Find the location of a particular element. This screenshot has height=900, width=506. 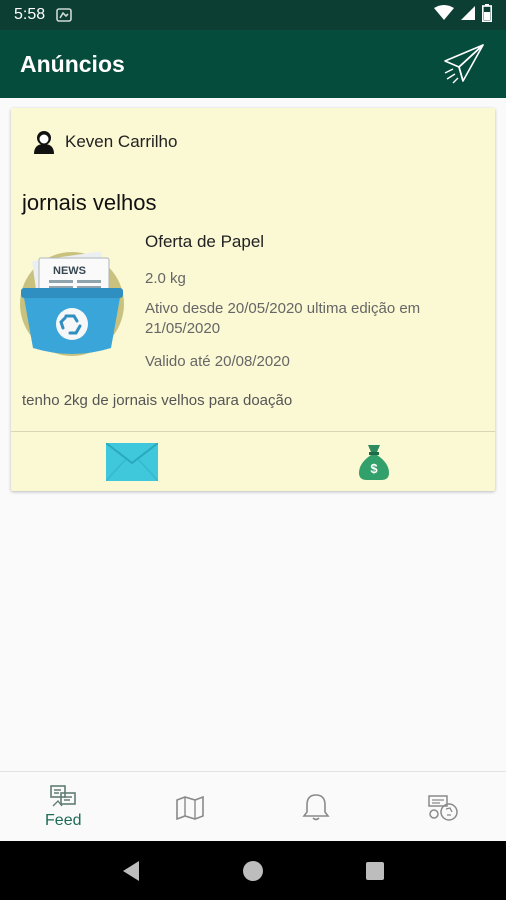

recycling-icon is located at coordinates (443, 807).